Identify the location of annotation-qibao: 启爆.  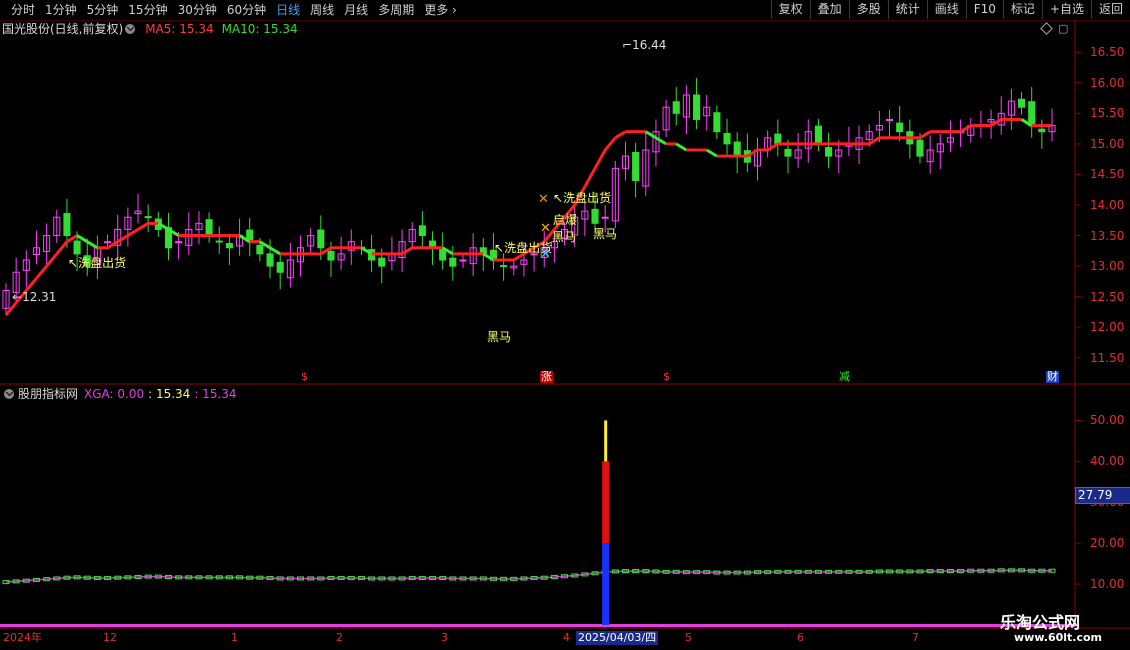
(565, 220).